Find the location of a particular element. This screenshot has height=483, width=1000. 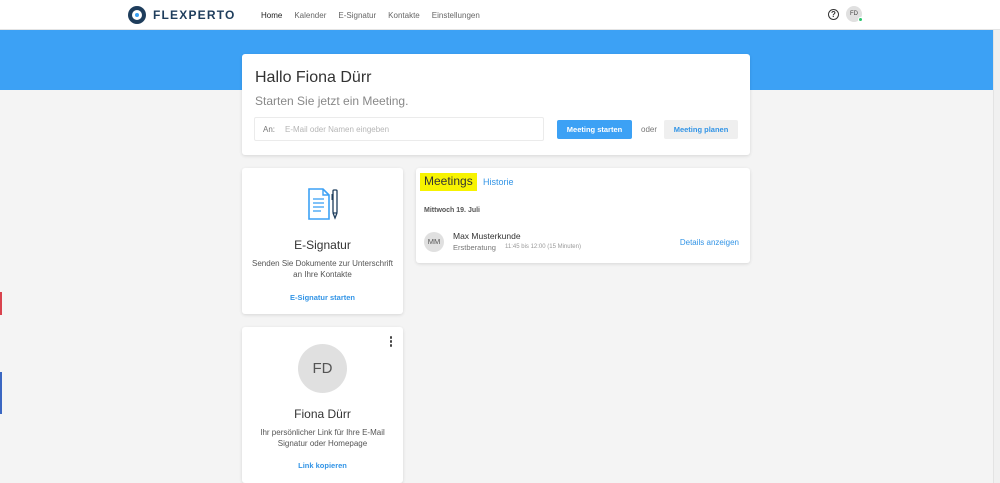

online-status-indicator is located at coordinates (860, 19).